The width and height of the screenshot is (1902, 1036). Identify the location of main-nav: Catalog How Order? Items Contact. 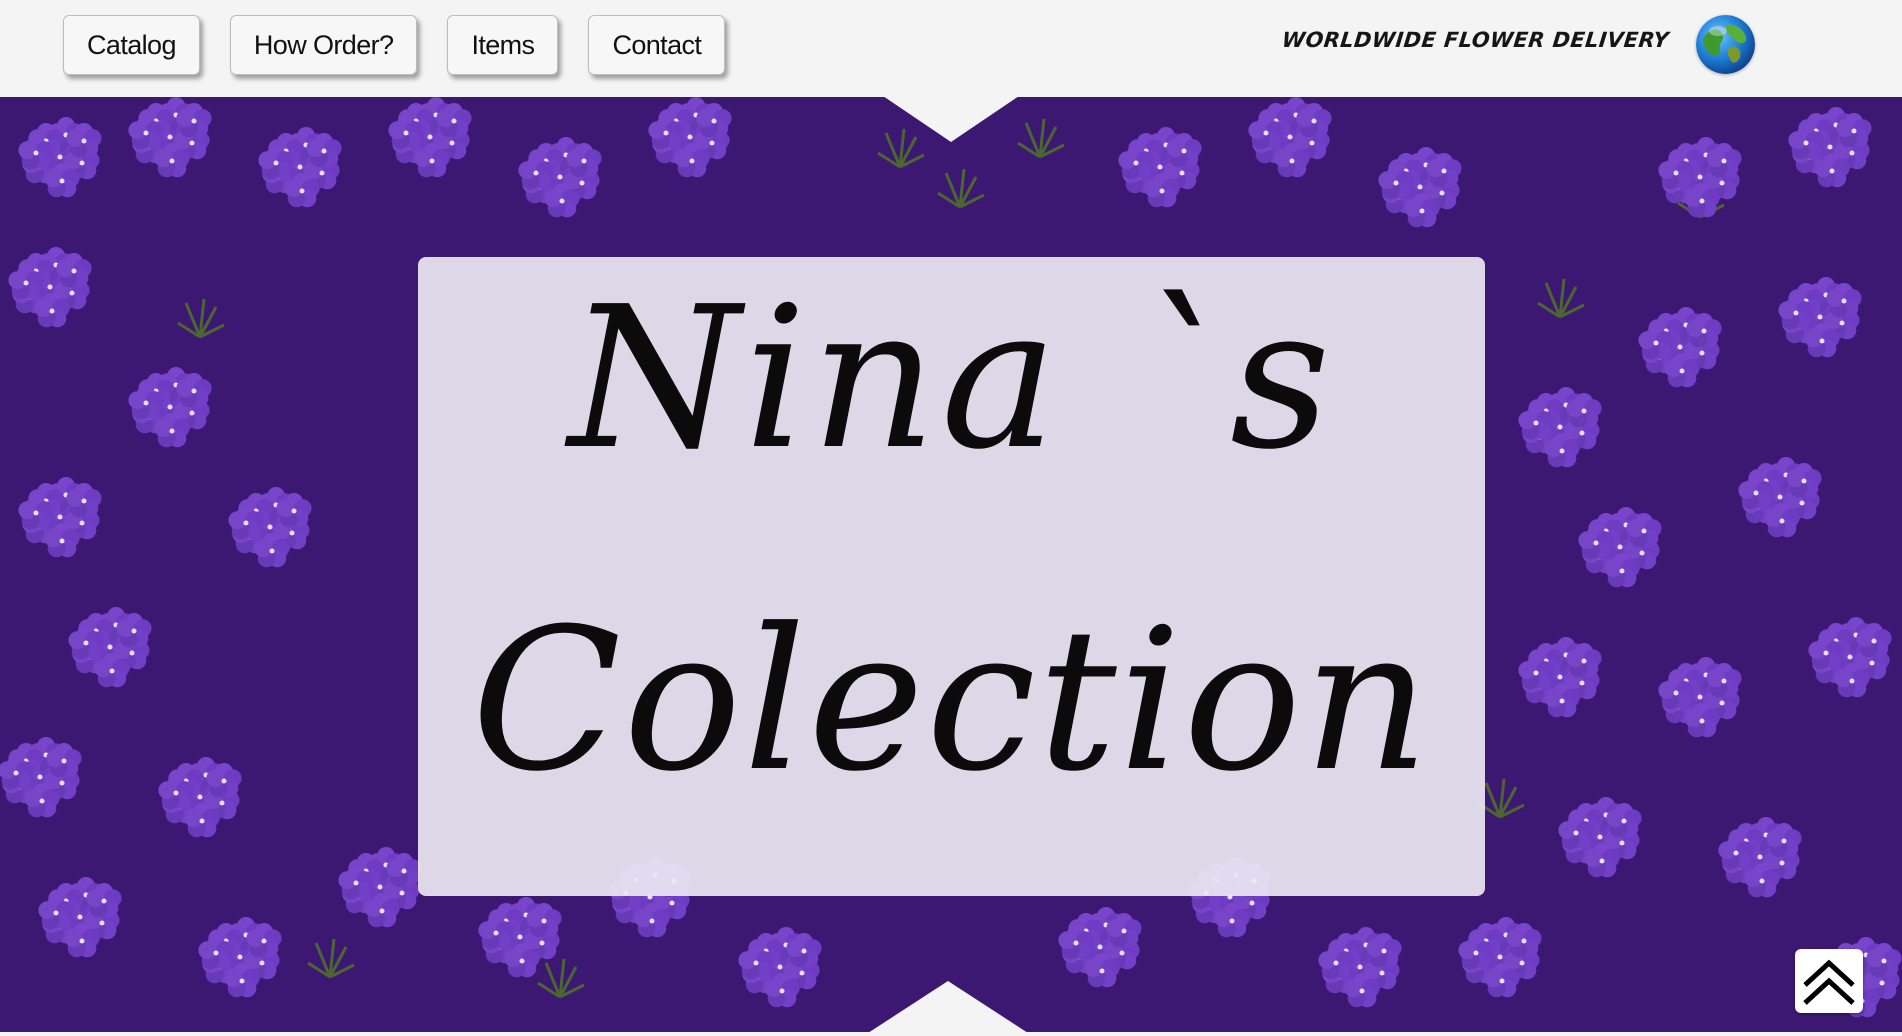
(394, 45).